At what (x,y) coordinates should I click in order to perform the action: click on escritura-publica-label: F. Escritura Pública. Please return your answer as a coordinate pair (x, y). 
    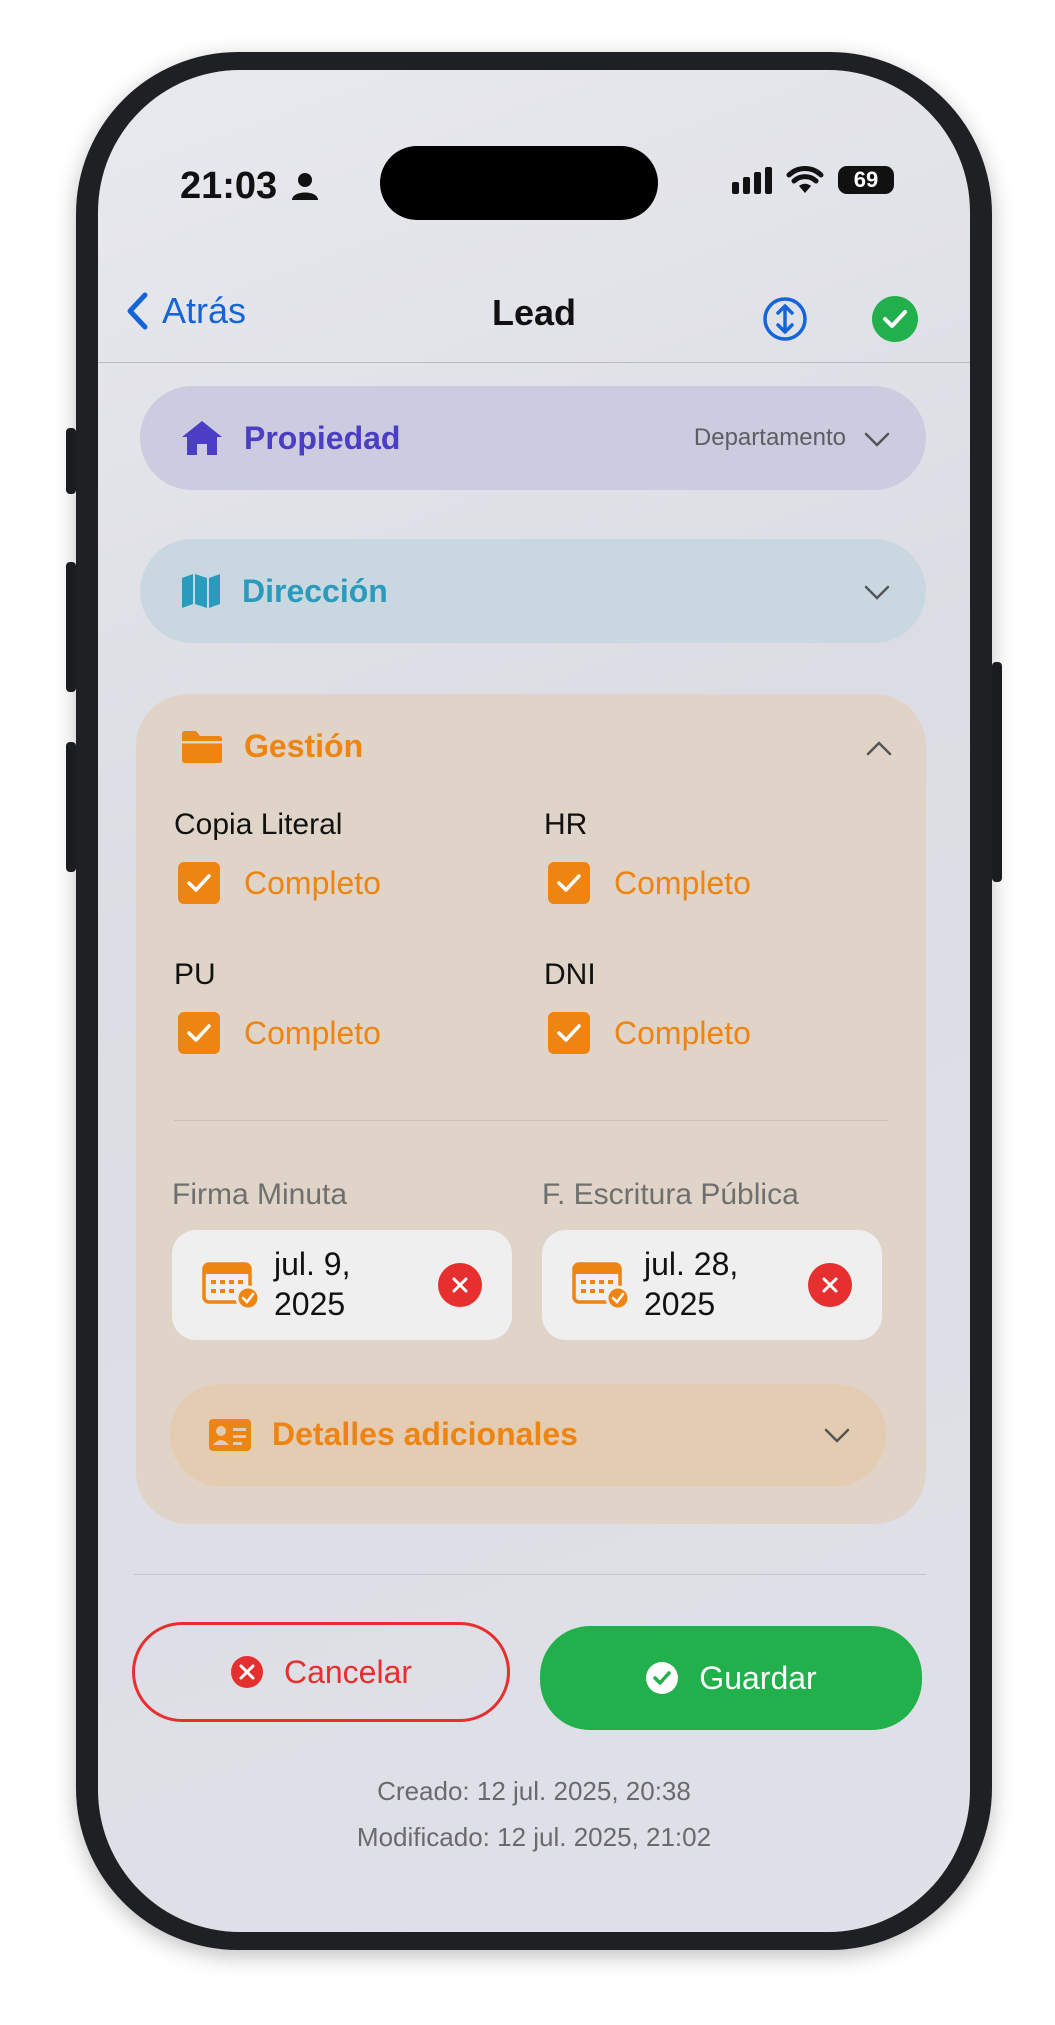
    Looking at the image, I should click on (670, 1194).